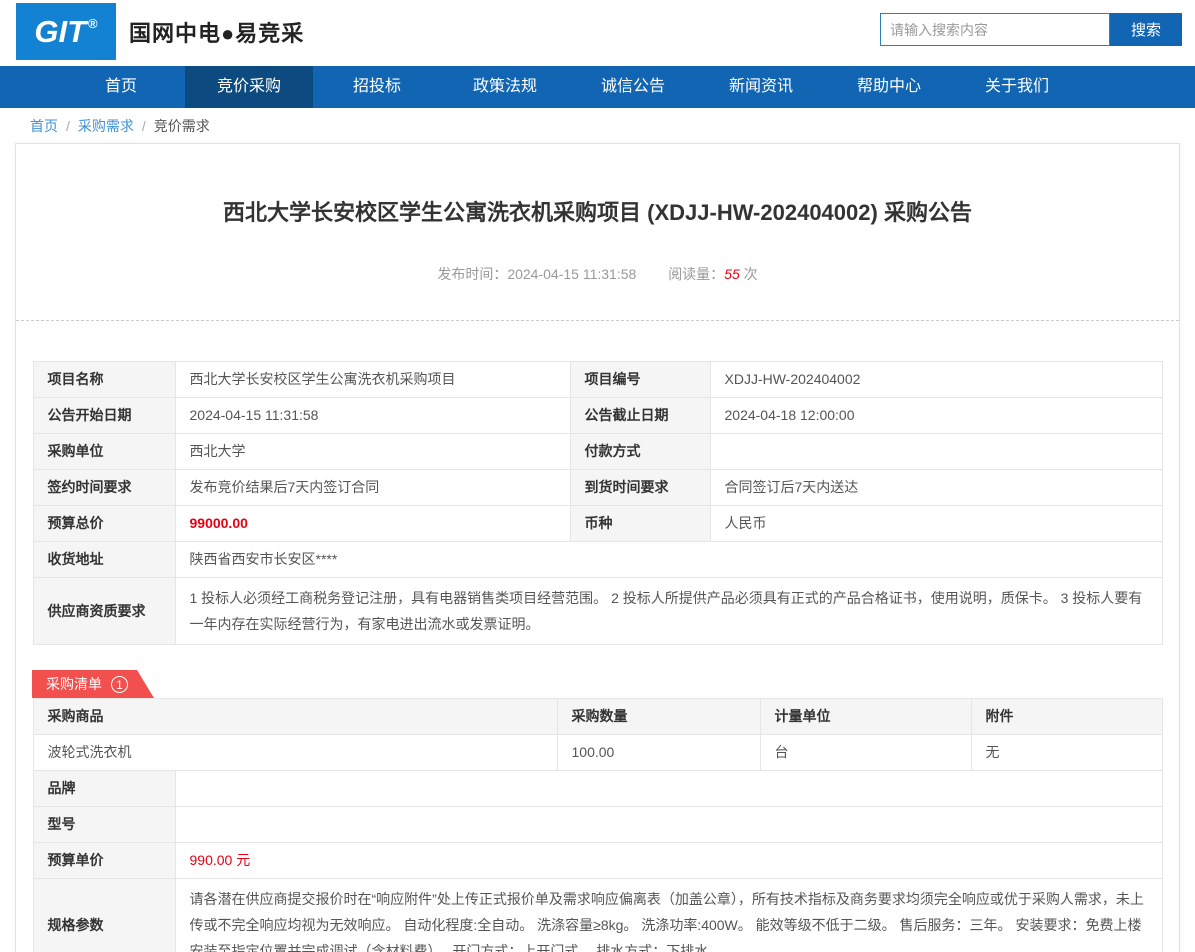 This screenshot has height=952, width=1195. What do you see at coordinates (249, 87) in the screenshot?
I see `nav-item-bidding-purchase: 竞价采购` at bounding box center [249, 87].